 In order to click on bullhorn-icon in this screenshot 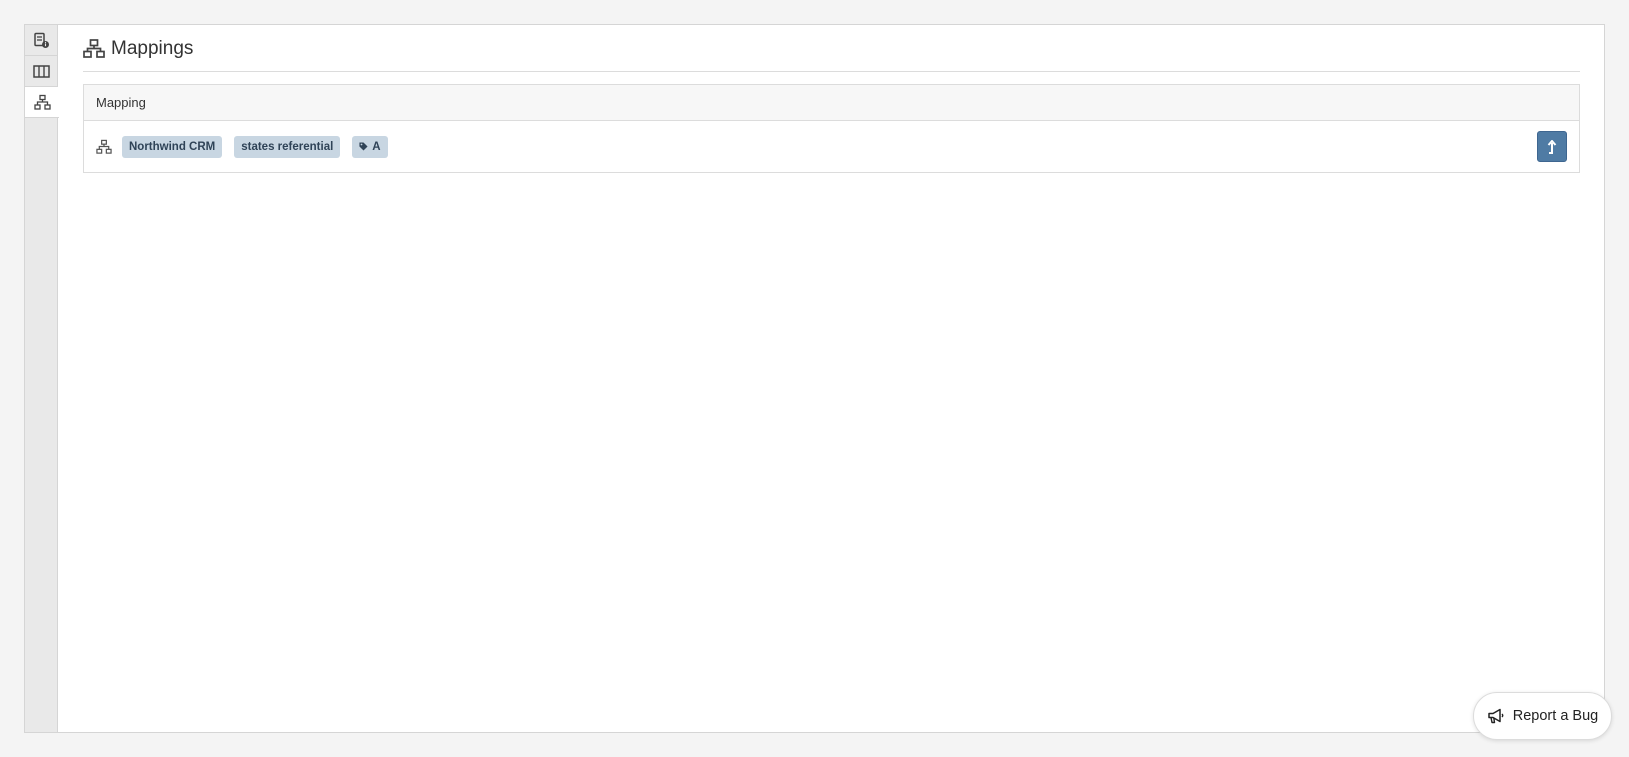, I will do `click(1496, 716)`.